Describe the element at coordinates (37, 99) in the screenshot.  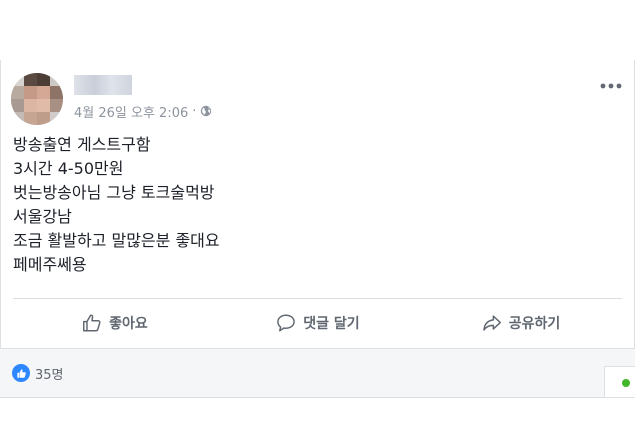
I see `avatar` at that location.